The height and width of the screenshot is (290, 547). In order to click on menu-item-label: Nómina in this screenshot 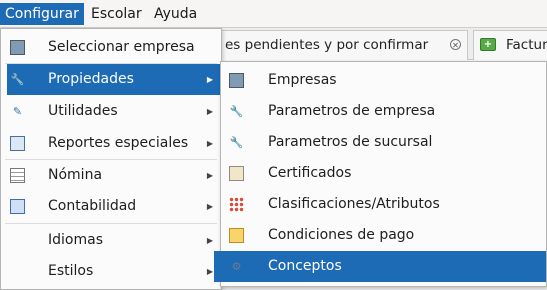, I will do `click(75, 175)`.